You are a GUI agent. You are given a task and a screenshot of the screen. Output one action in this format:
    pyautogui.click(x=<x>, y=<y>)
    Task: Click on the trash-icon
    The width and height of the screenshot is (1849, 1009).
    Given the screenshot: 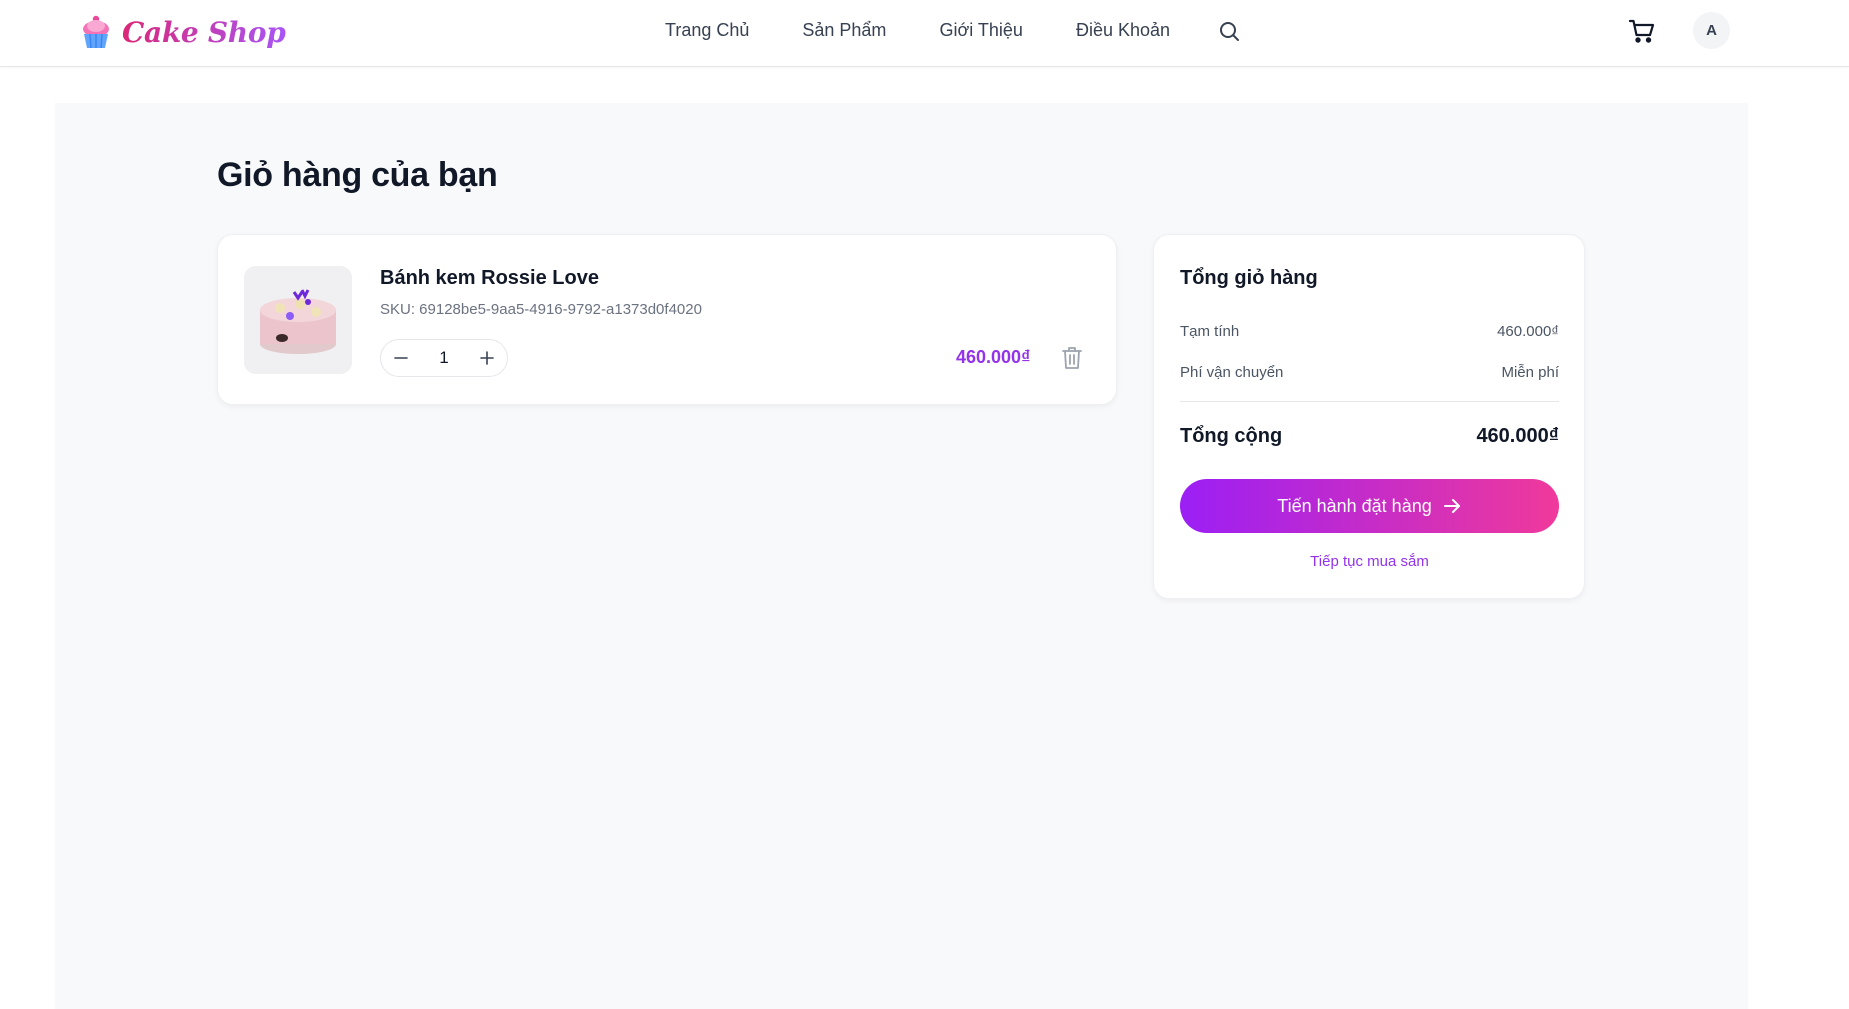 What is the action you would take?
    pyautogui.click(x=1072, y=358)
    